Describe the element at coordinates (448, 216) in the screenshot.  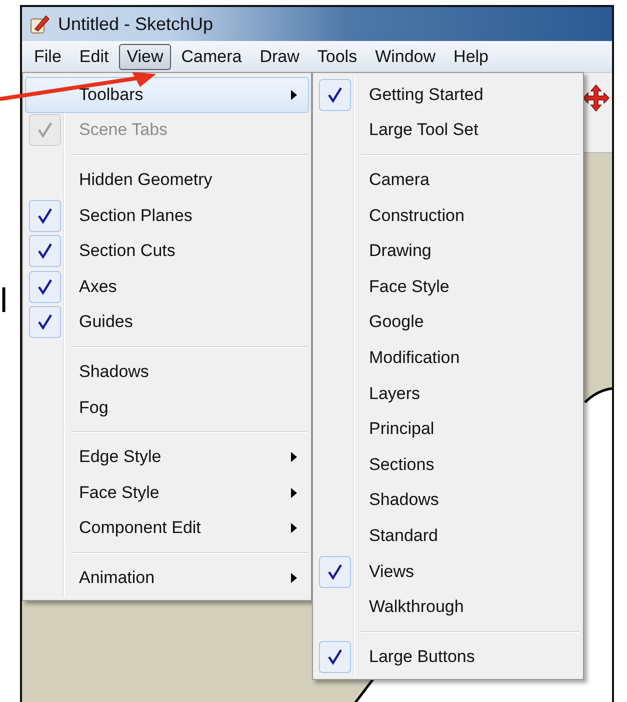
I see `menu-item: Construction` at that location.